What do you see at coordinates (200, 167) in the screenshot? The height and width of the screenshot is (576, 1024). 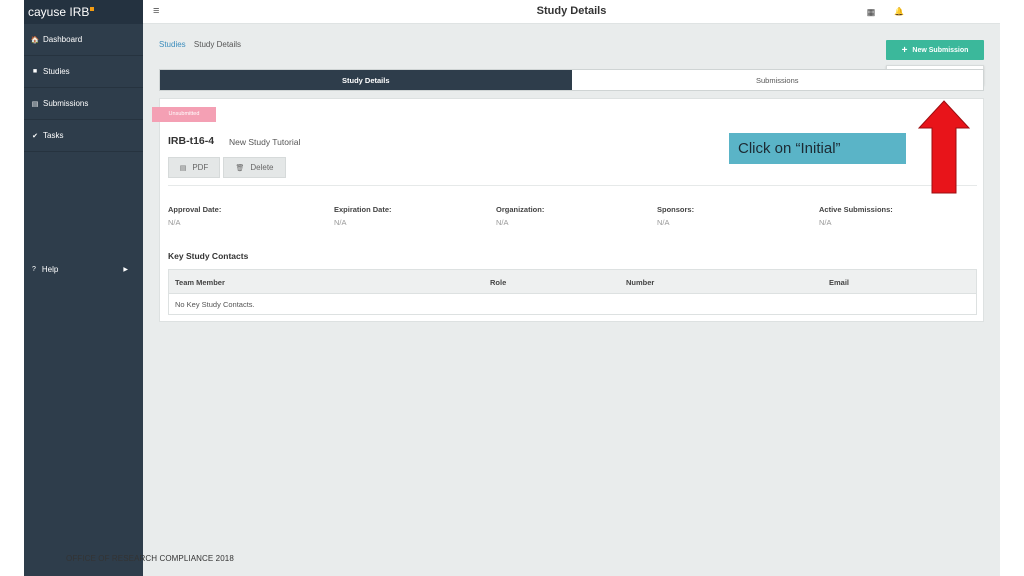 I see `pdf-label: PDF` at bounding box center [200, 167].